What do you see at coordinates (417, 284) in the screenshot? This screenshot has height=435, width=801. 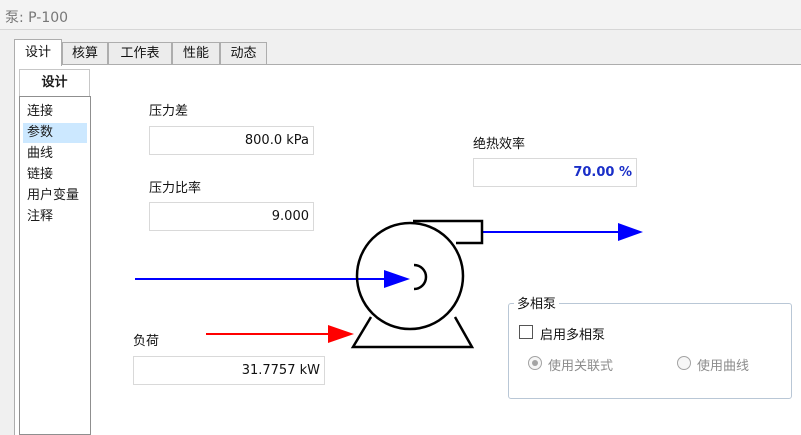 I see `pump-icon` at bounding box center [417, 284].